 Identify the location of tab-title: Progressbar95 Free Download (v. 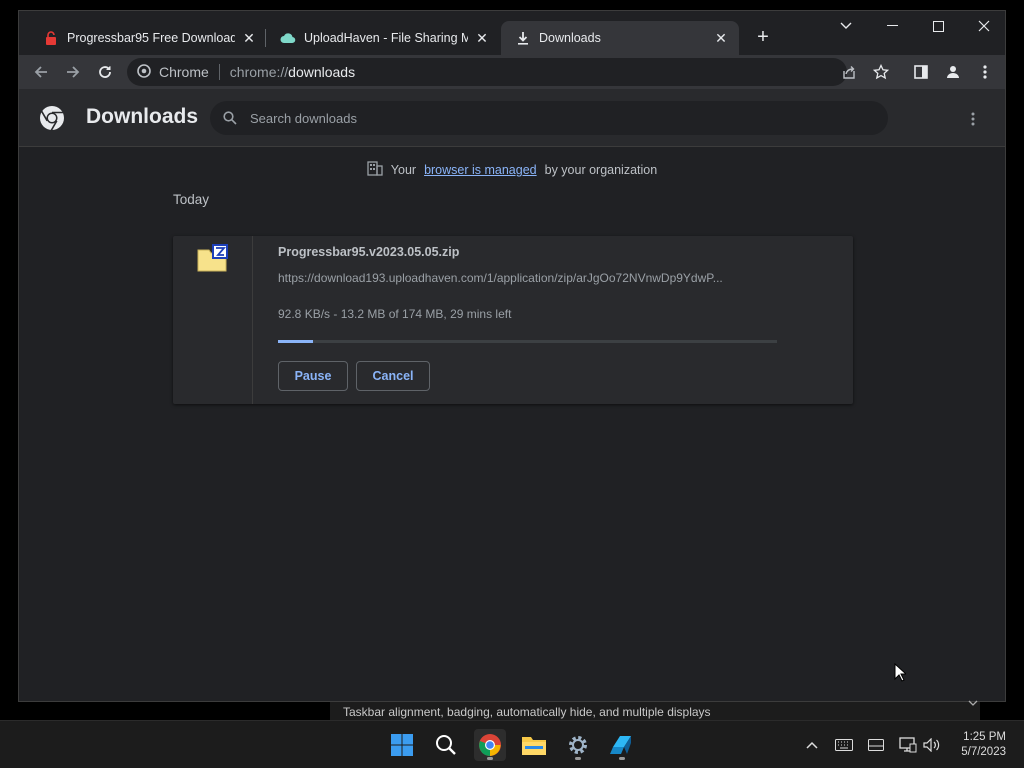
(151, 38).